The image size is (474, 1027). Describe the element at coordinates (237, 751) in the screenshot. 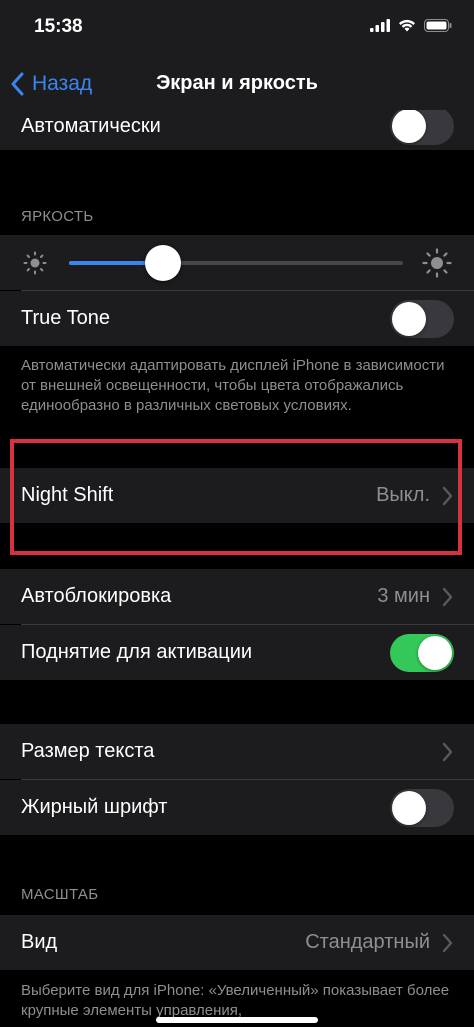

I see `row-text-size: Размер текста` at that location.